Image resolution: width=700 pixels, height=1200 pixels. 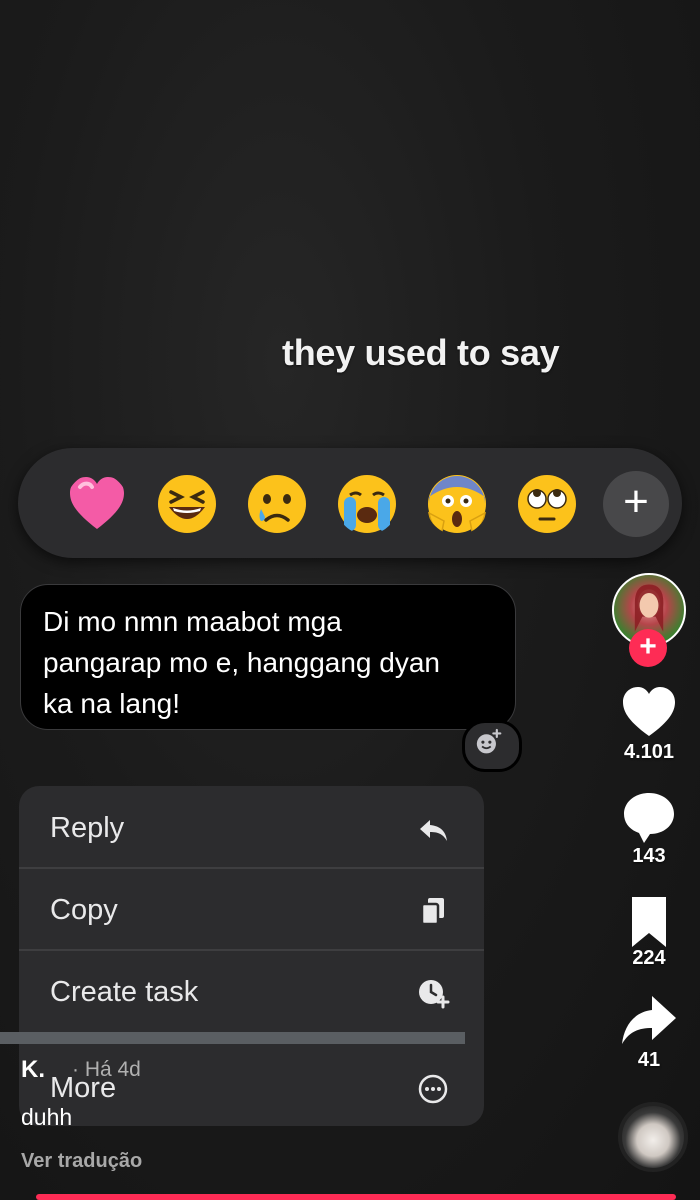 What do you see at coordinates (489, 741) in the screenshot?
I see `smiley-plus-icon` at bounding box center [489, 741].